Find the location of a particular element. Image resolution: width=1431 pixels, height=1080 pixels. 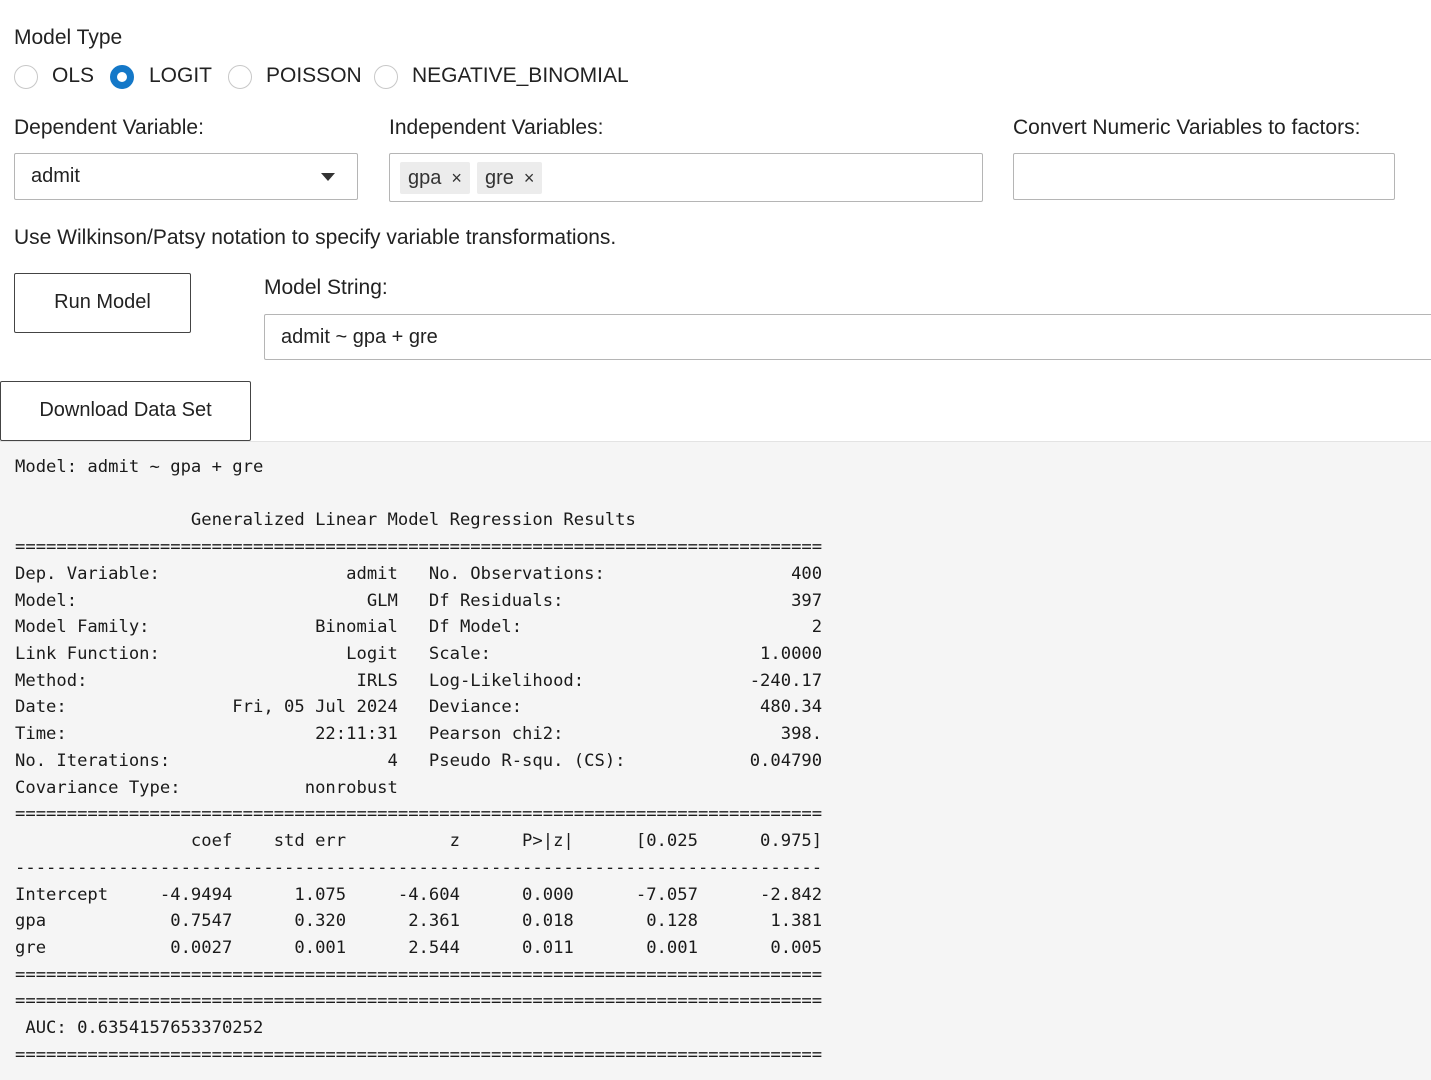

independent-variables-label: Independent Variables: is located at coordinates (496, 127).